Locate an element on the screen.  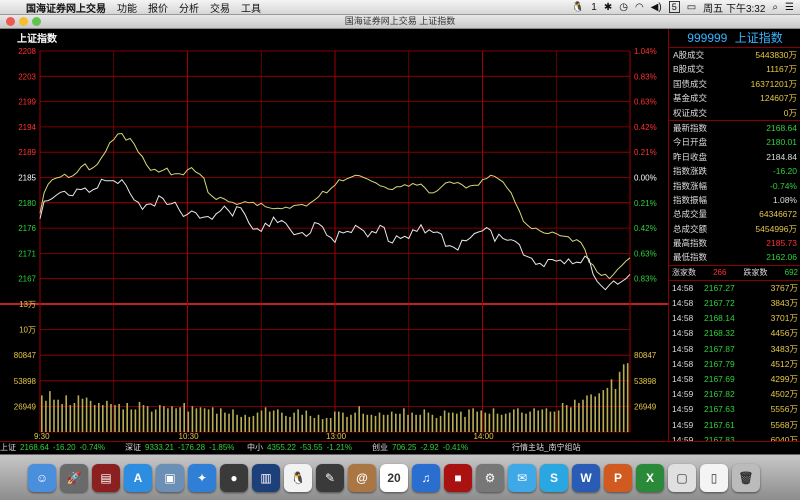
menu-tools: 工具 is located at coordinates (251, 7).